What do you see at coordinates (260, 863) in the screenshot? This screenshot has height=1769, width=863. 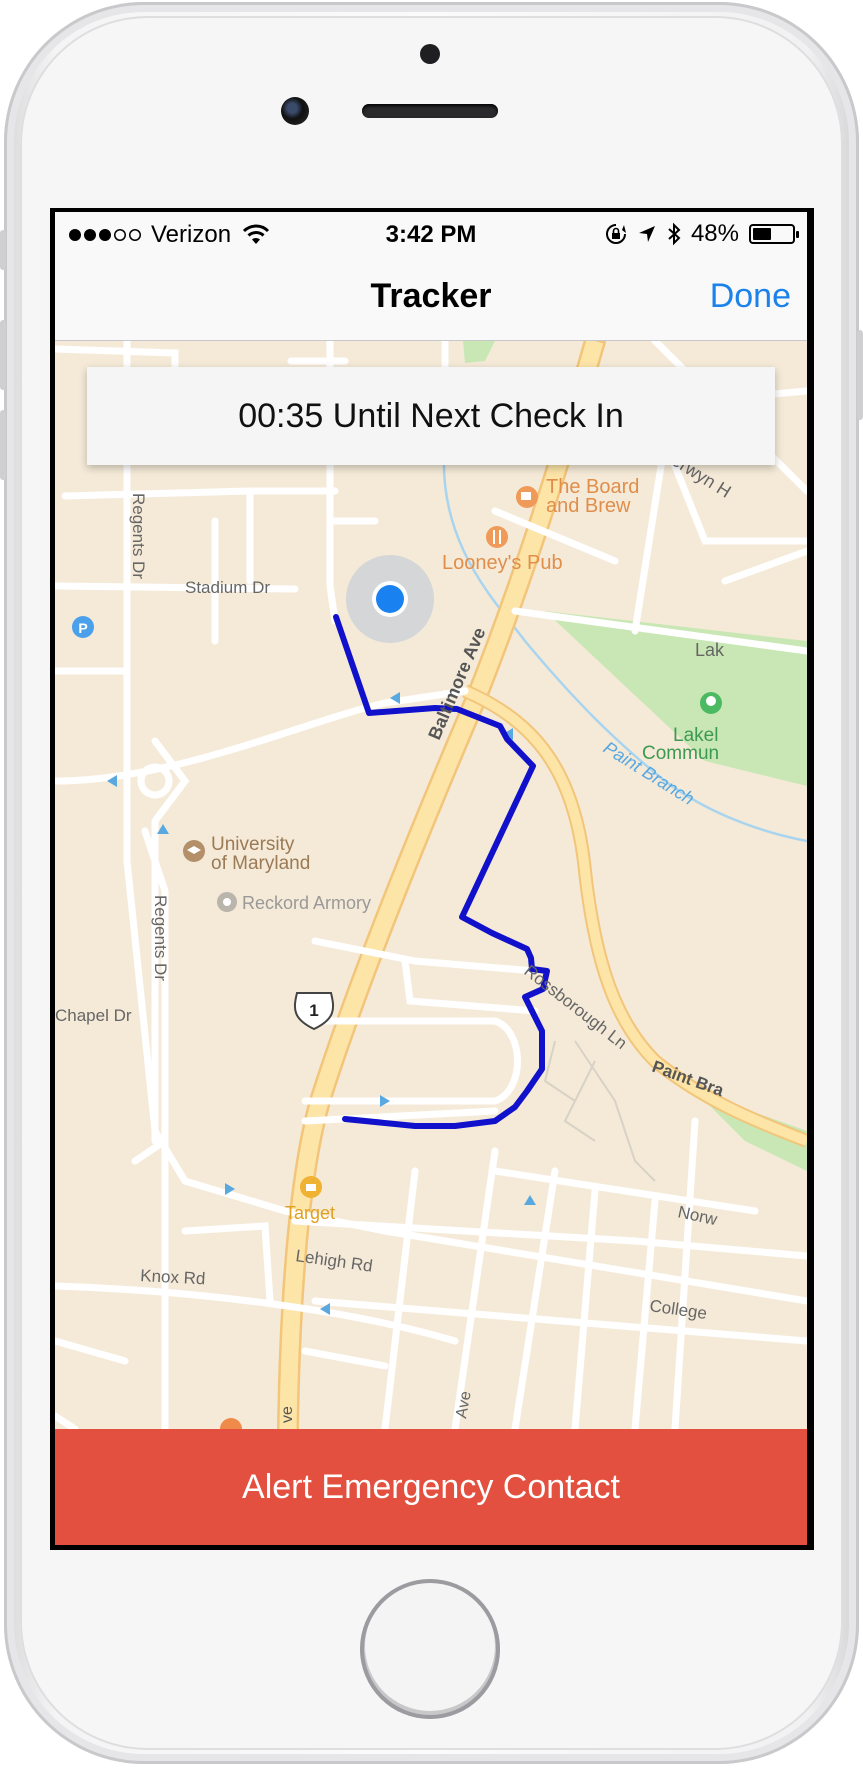 I see `map-label-university-2: of Maryland` at bounding box center [260, 863].